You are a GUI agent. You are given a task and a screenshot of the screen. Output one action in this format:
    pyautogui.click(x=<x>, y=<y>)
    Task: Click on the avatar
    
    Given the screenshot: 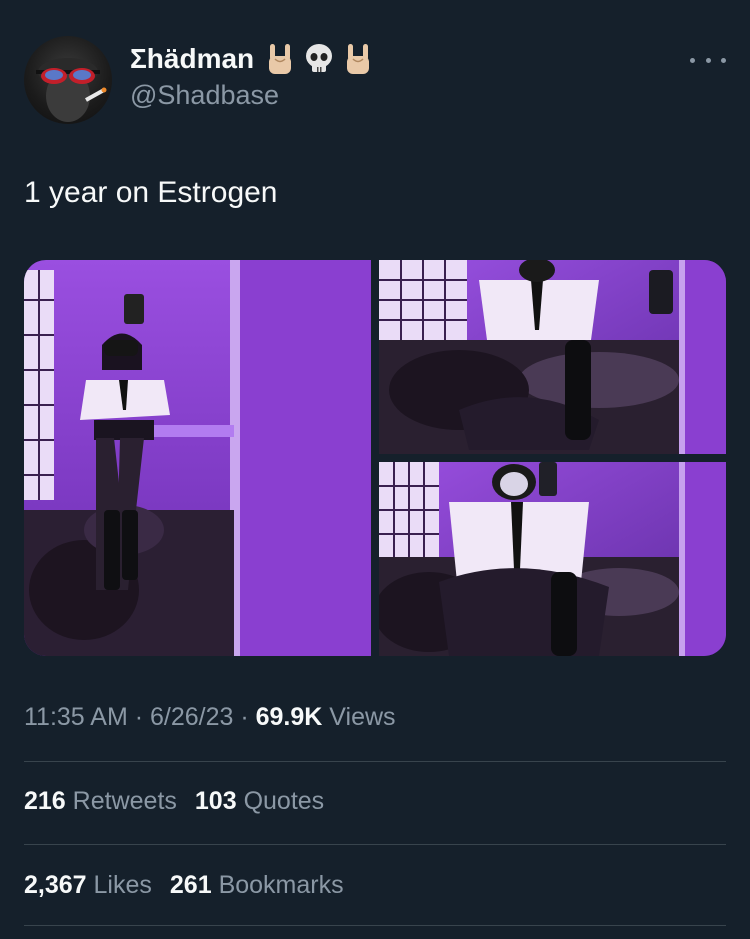 What is the action you would take?
    pyautogui.click(x=68, y=80)
    